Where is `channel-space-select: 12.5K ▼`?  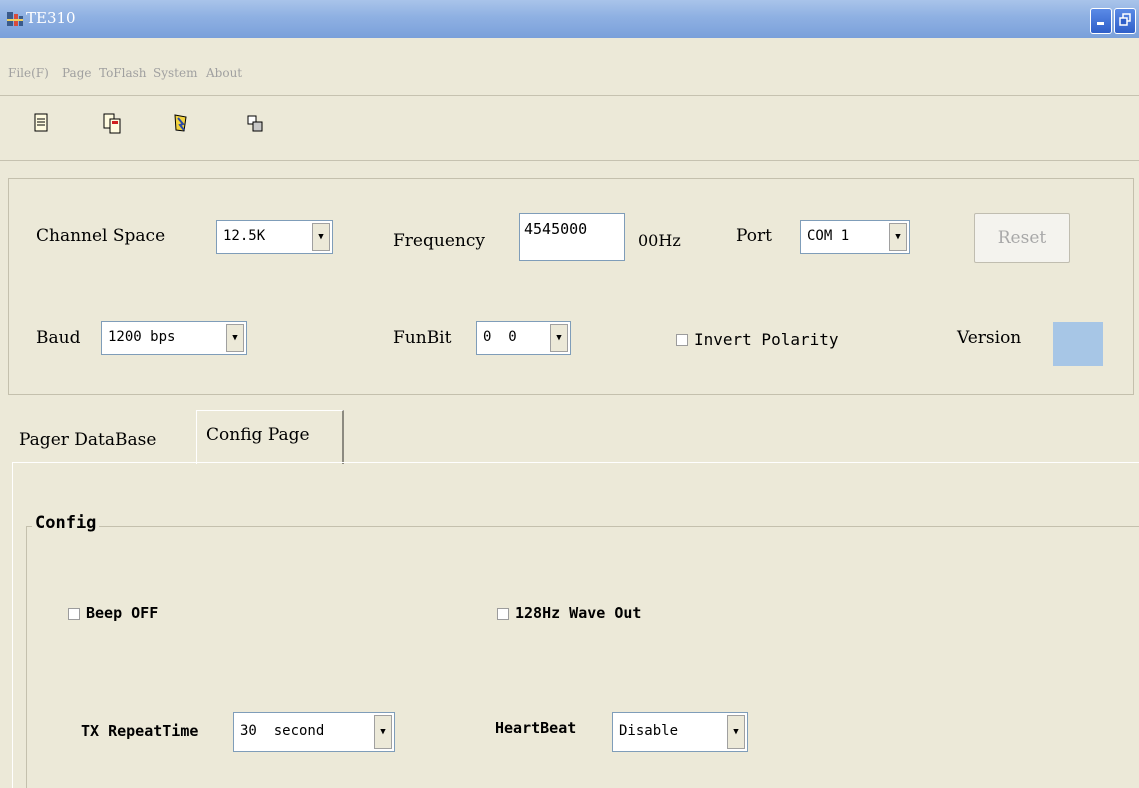
channel-space-select: 12.5K ▼ is located at coordinates (274, 237).